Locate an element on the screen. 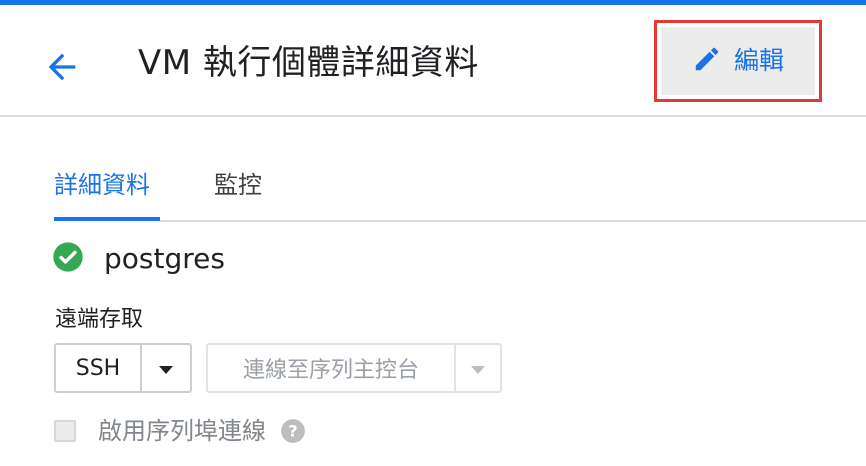 This screenshot has height=466, width=866. remote-access-label: 遠端存取 is located at coordinates (99, 319).